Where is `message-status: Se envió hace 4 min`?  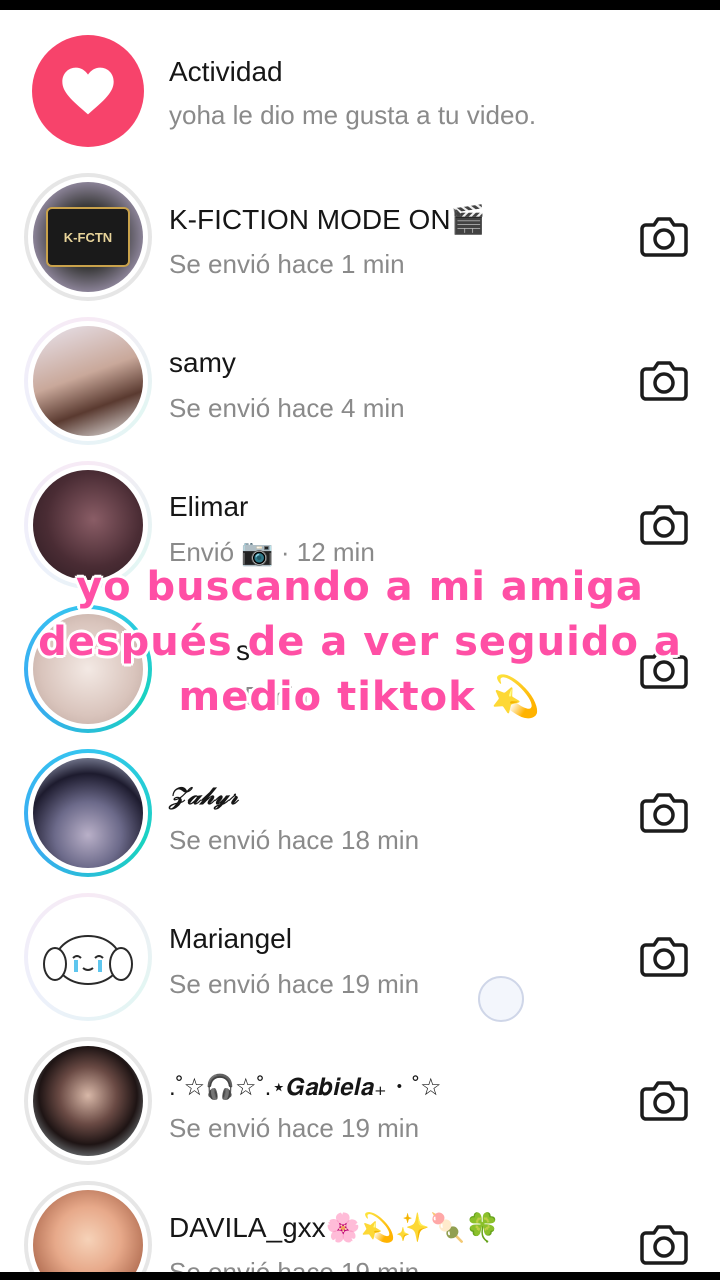 message-status: Se envió hace 4 min is located at coordinates (287, 408).